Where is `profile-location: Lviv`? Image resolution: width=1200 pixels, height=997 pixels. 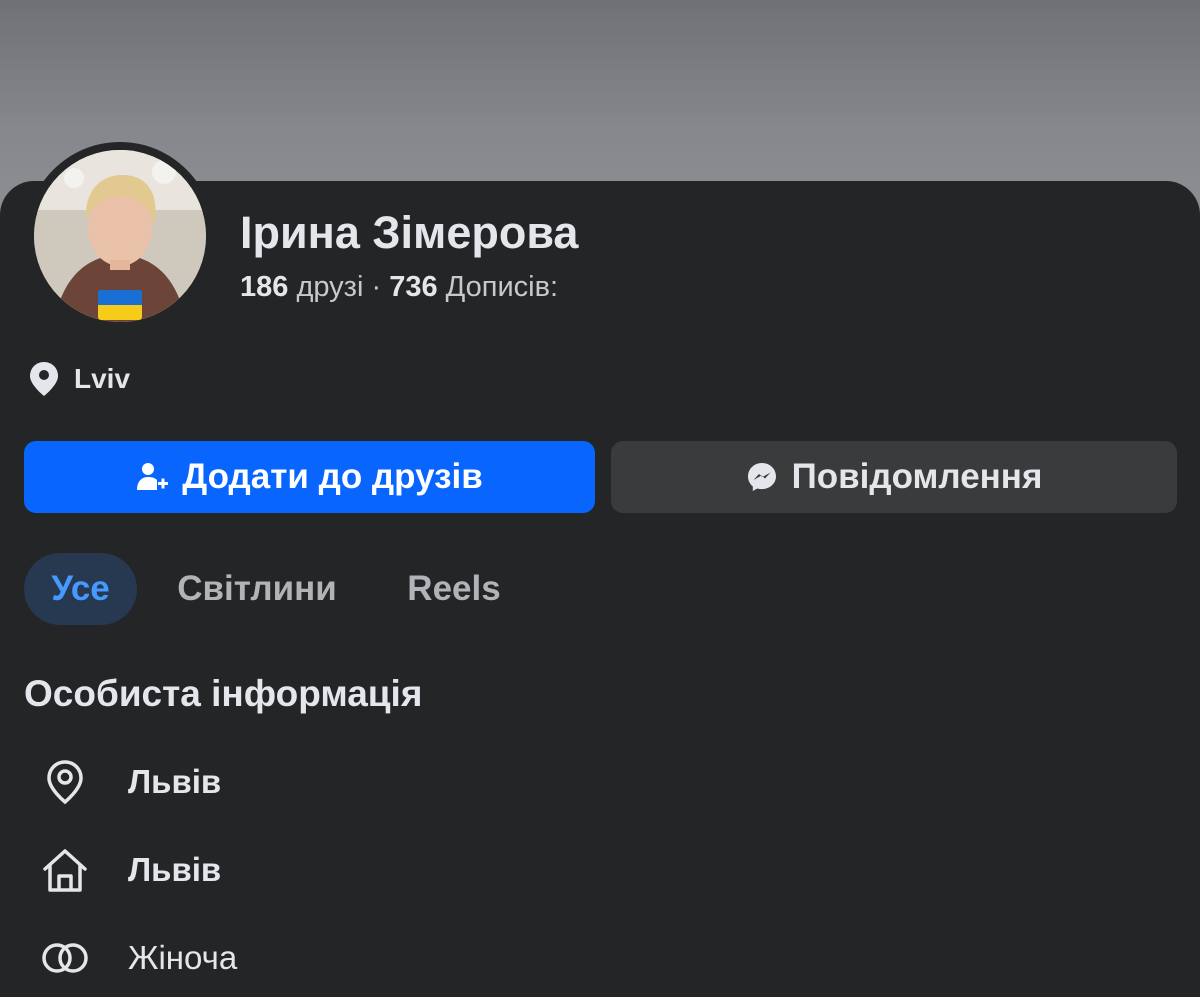
profile-location: Lviv is located at coordinates (79, 379).